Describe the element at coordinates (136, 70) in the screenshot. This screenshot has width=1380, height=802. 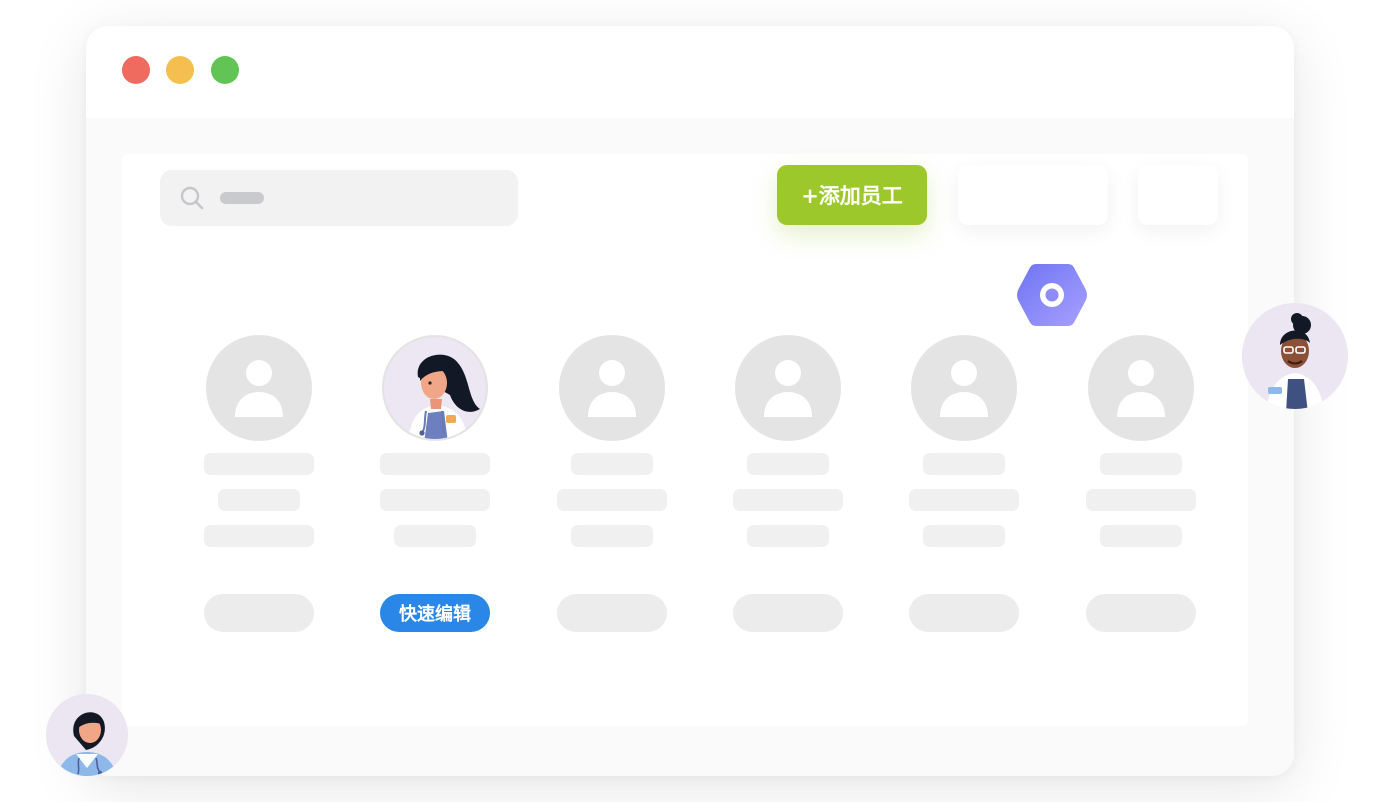
I see `close-window-button` at that location.